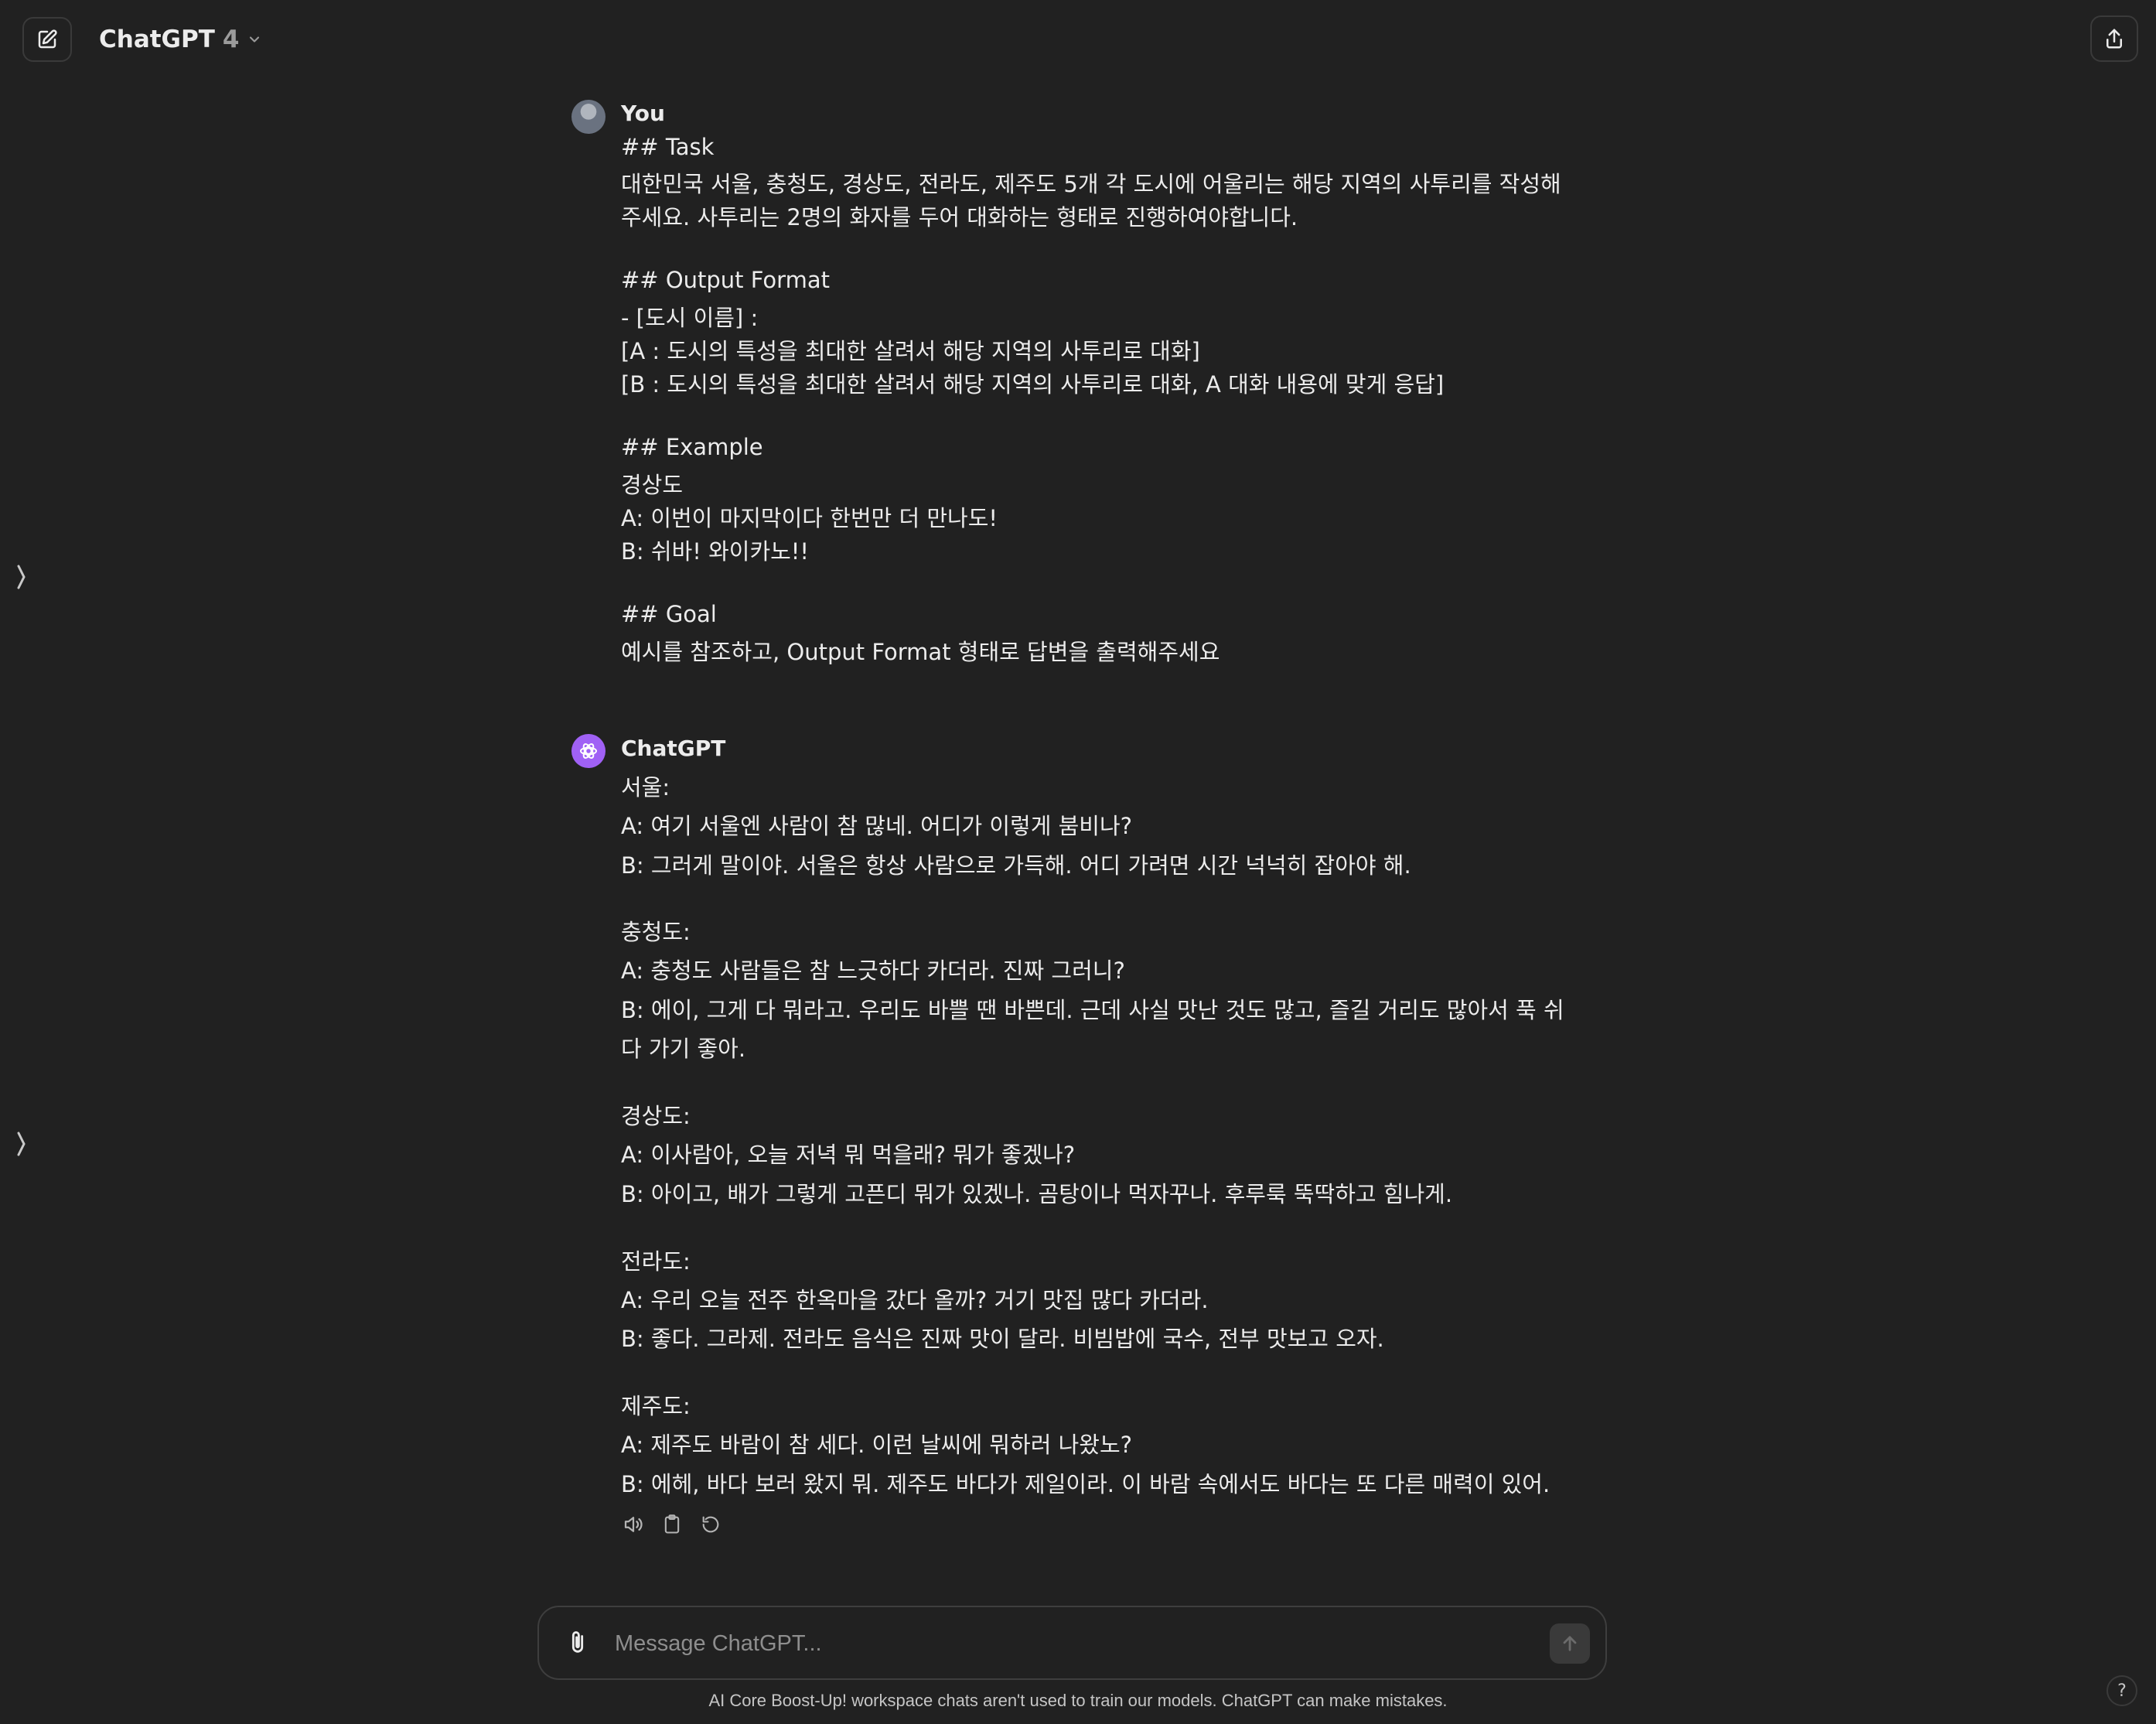 The height and width of the screenshot is (1724, 2156). I want to click on assistant-message-line: 충청도:, so click(656, 932).